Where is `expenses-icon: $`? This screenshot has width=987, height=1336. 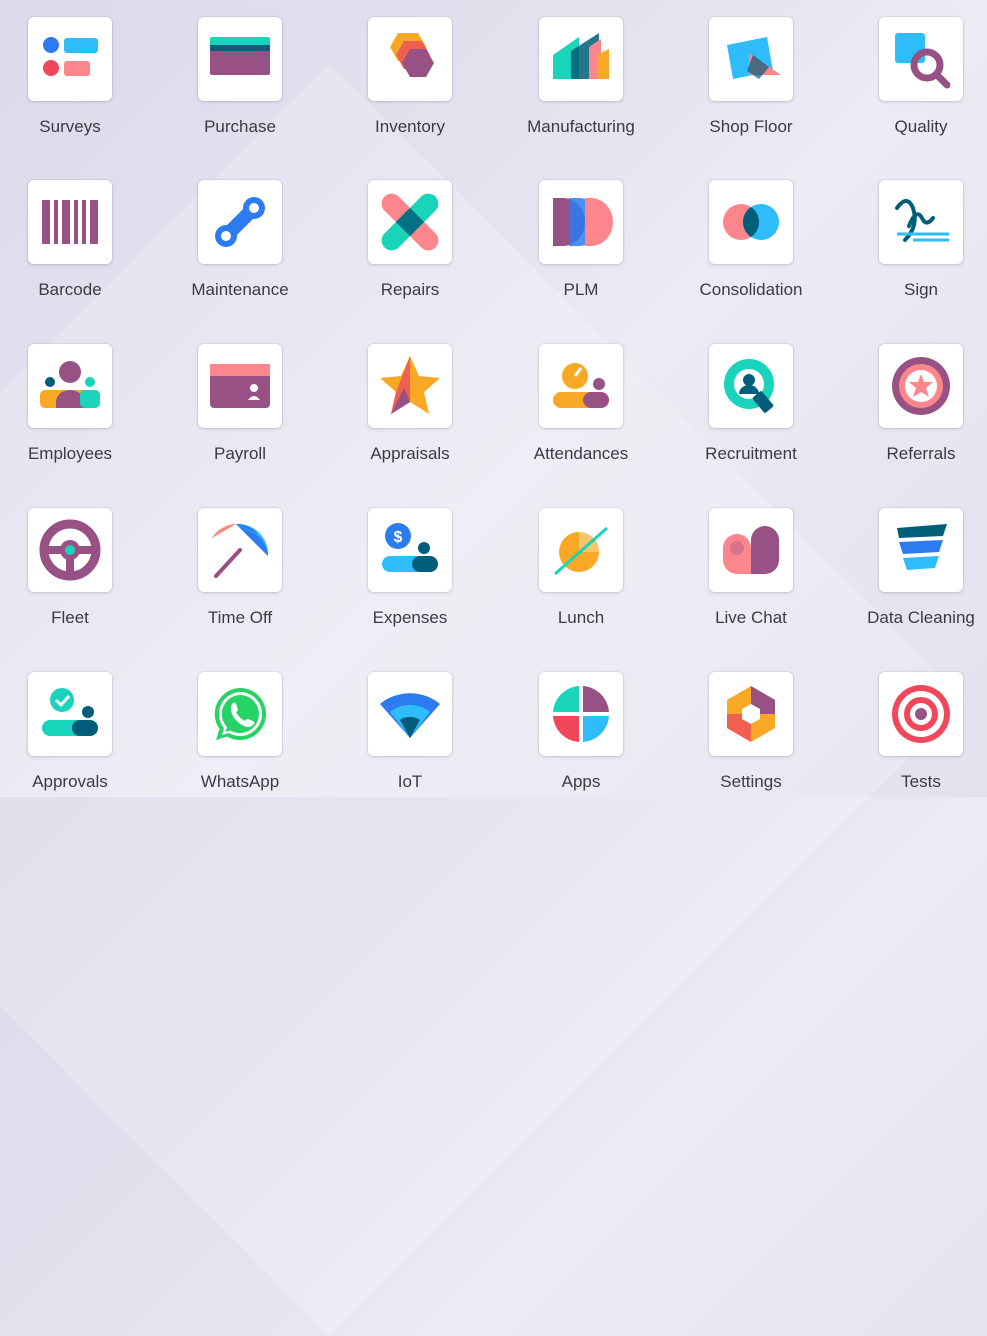
expenses-icon: $ is located at coordinates (410, 550).